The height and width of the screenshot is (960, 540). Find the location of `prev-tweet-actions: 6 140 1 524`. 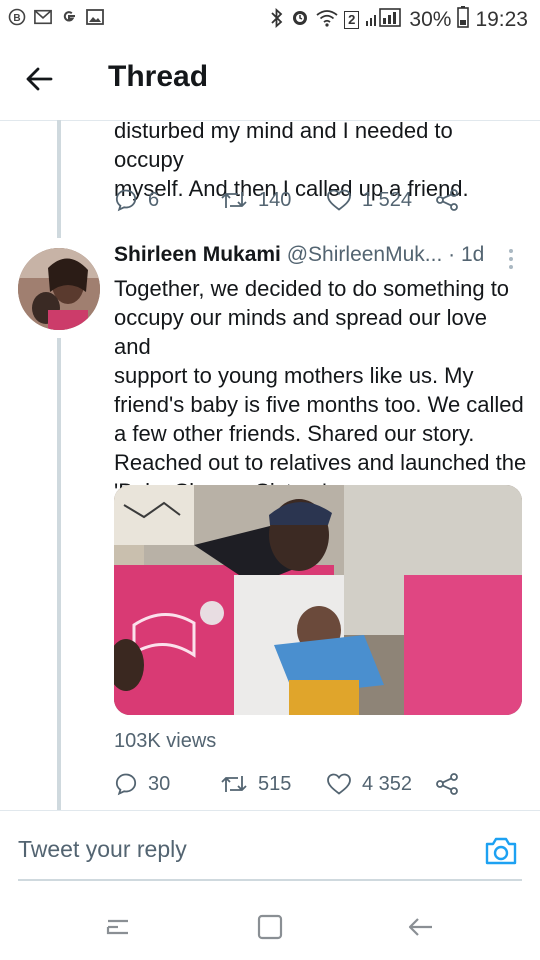

prev-tweet-actions: 6 140 1 524 is located at coordinates (287, 200).